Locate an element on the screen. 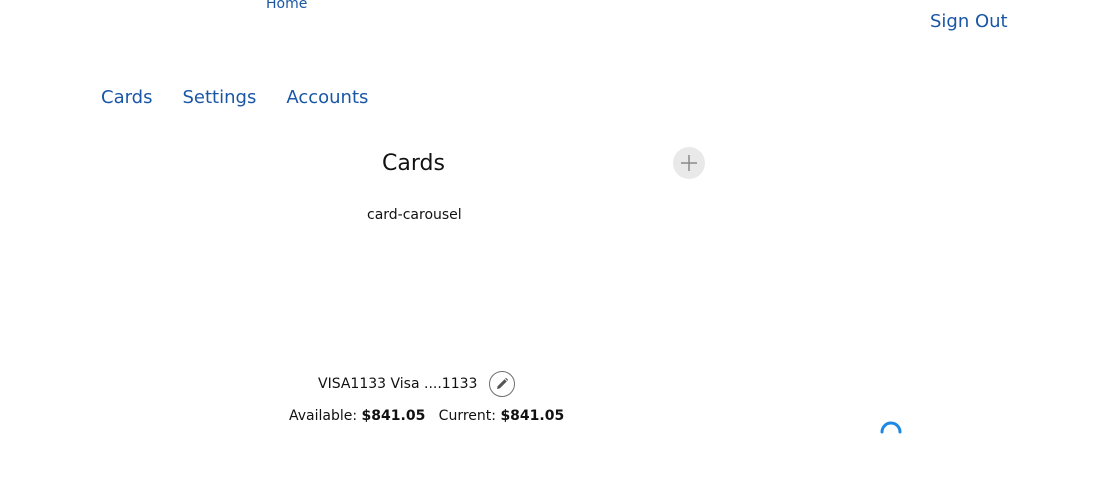 This screenshot has height=482, width=1109. pencil-icon is located at coordinates (503, 383).